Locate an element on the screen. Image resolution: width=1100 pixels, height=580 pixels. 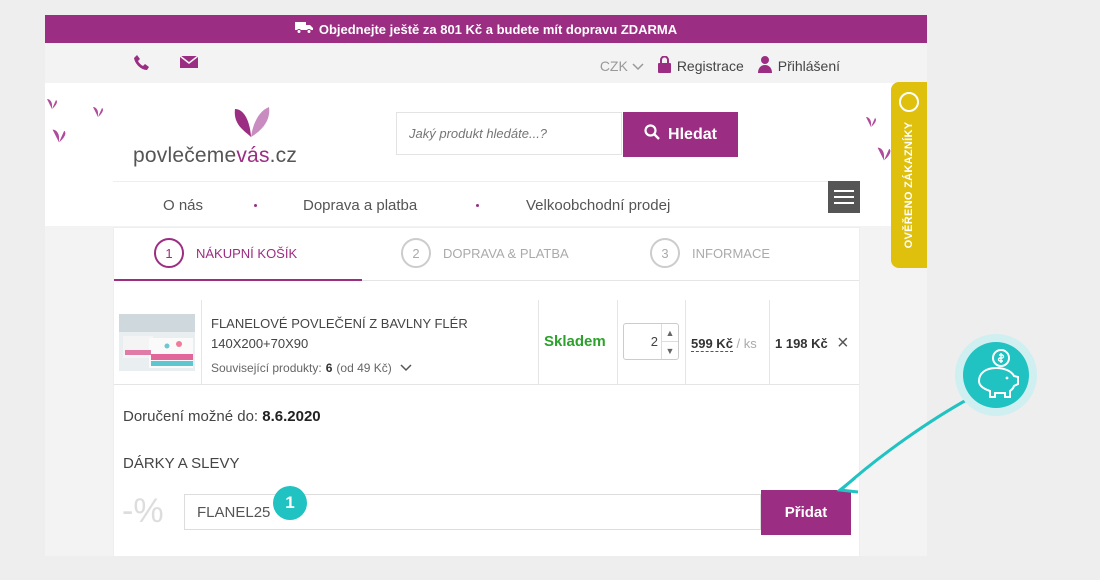
piggy-bank-icon is located at coordinates (996, 375).